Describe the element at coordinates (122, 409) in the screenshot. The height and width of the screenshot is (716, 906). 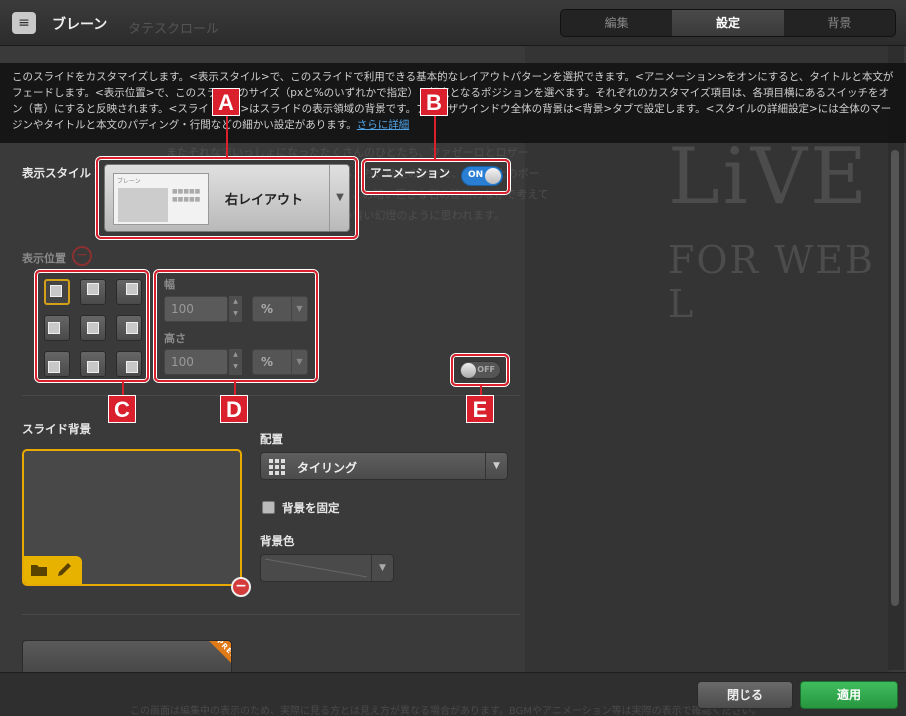
I see `callout-c: C` at that location.